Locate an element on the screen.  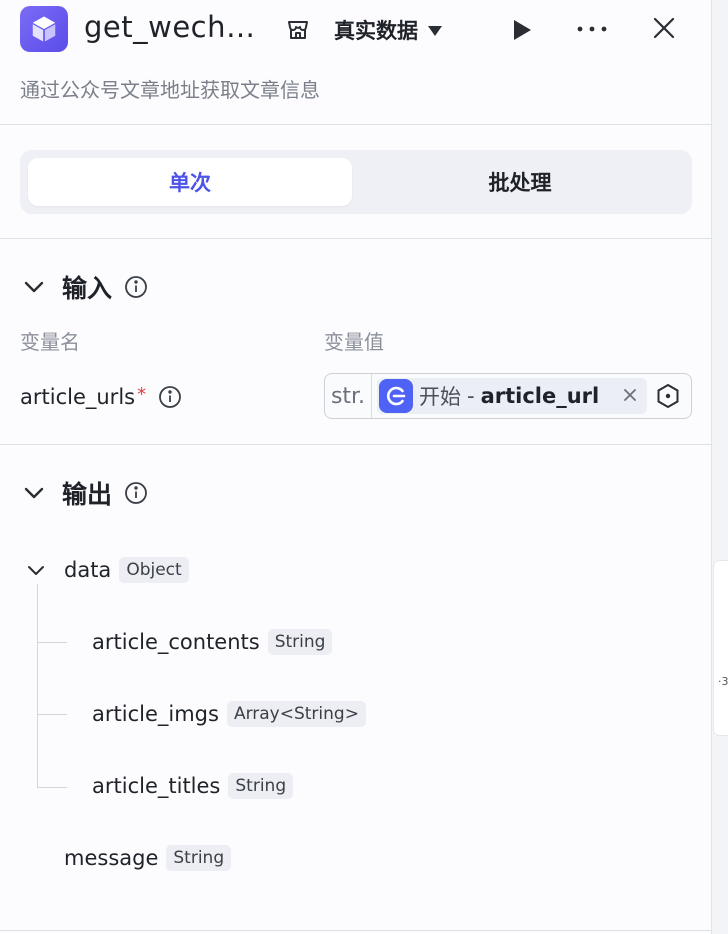
required-mark: * is located at coordinates (142, 394).